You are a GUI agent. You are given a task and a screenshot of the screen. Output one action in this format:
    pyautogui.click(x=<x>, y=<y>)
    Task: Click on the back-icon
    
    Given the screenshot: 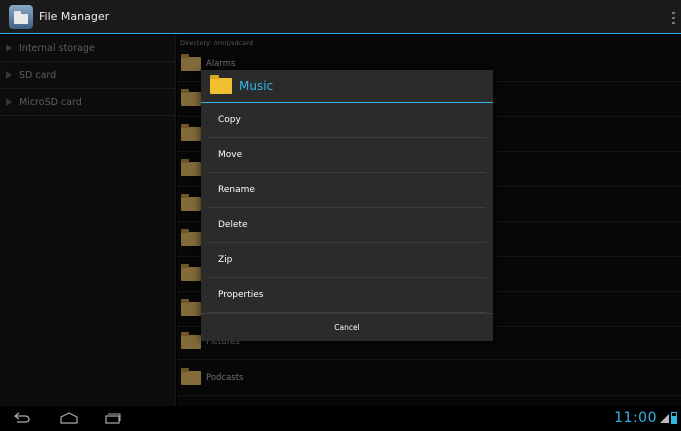 What is the action you would take?
    pyautogui.click(x=22, y=417)
    